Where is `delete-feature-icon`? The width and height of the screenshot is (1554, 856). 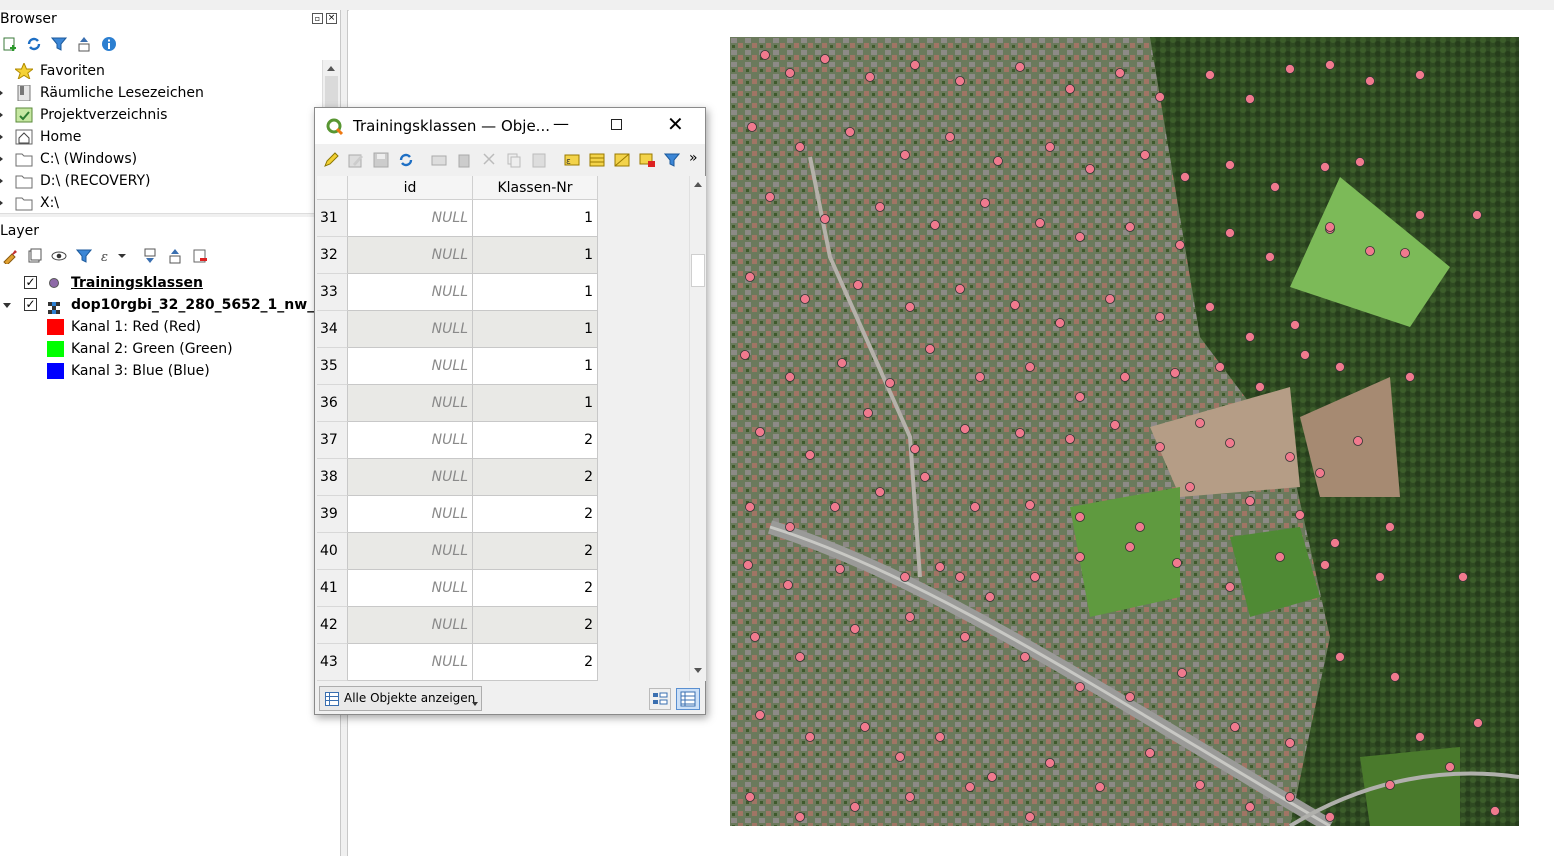 delete-feature-icon is located at coordinates (464, 160).